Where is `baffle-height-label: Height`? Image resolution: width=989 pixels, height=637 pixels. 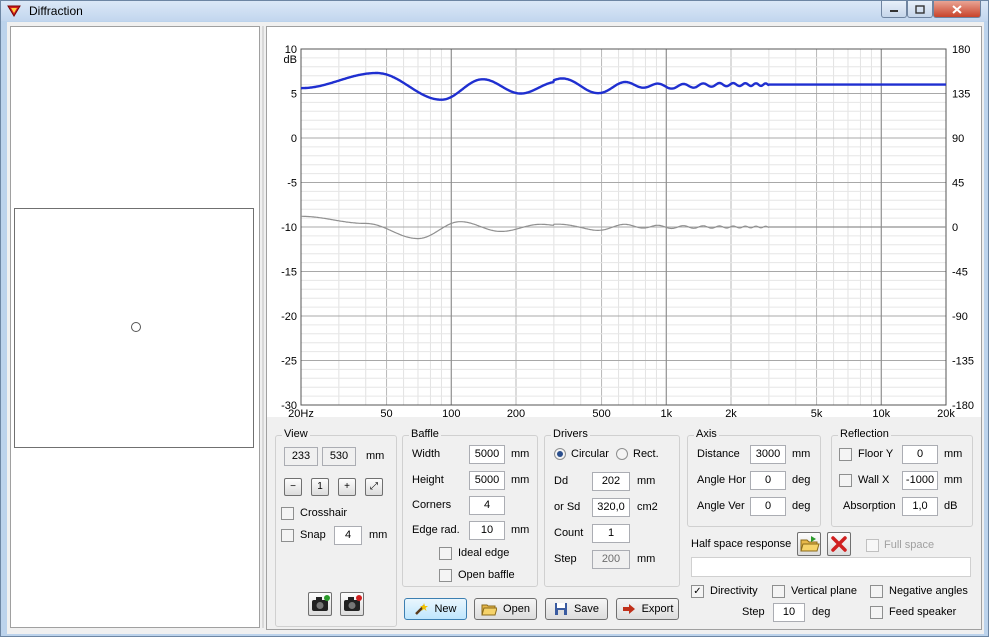
baffle-height-label: Height is located at coordinates (428, 480).